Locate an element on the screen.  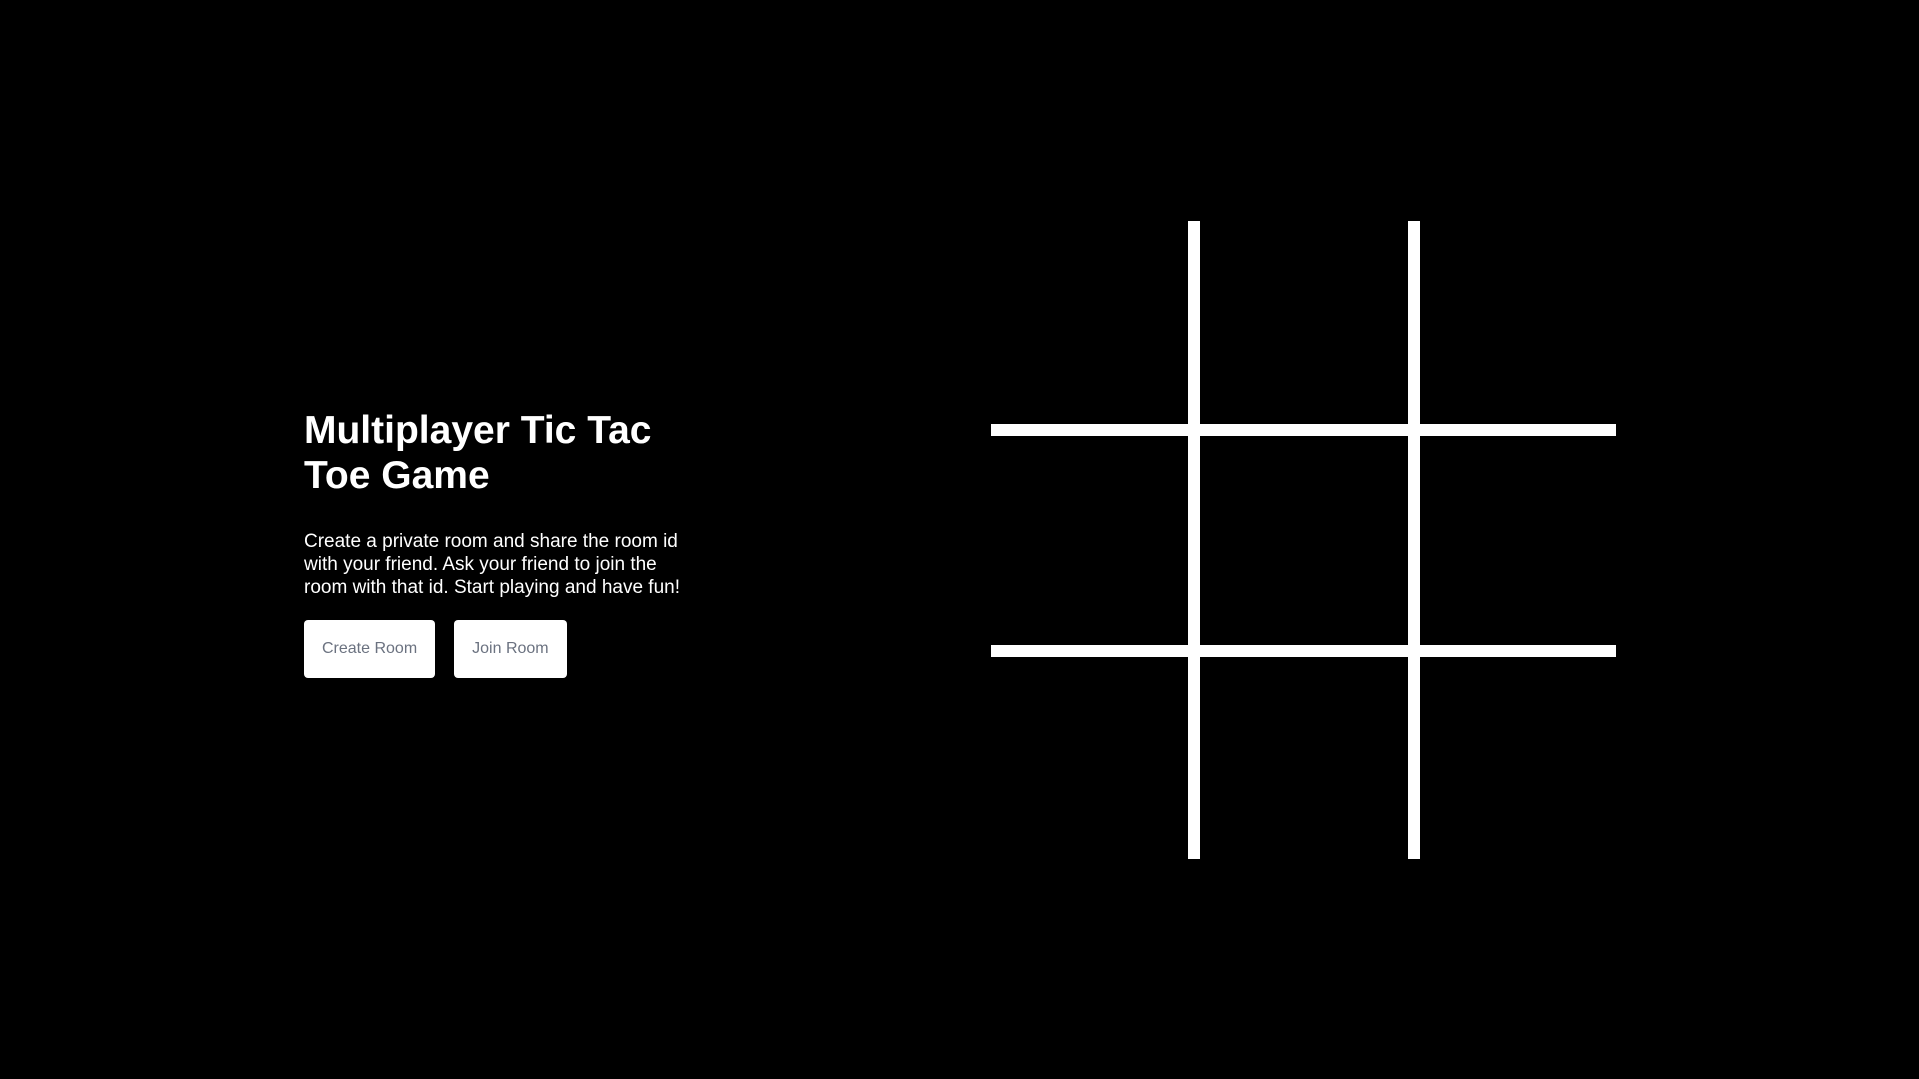
room-actions: Create Room Join Room is located at coordinates (494, 649).